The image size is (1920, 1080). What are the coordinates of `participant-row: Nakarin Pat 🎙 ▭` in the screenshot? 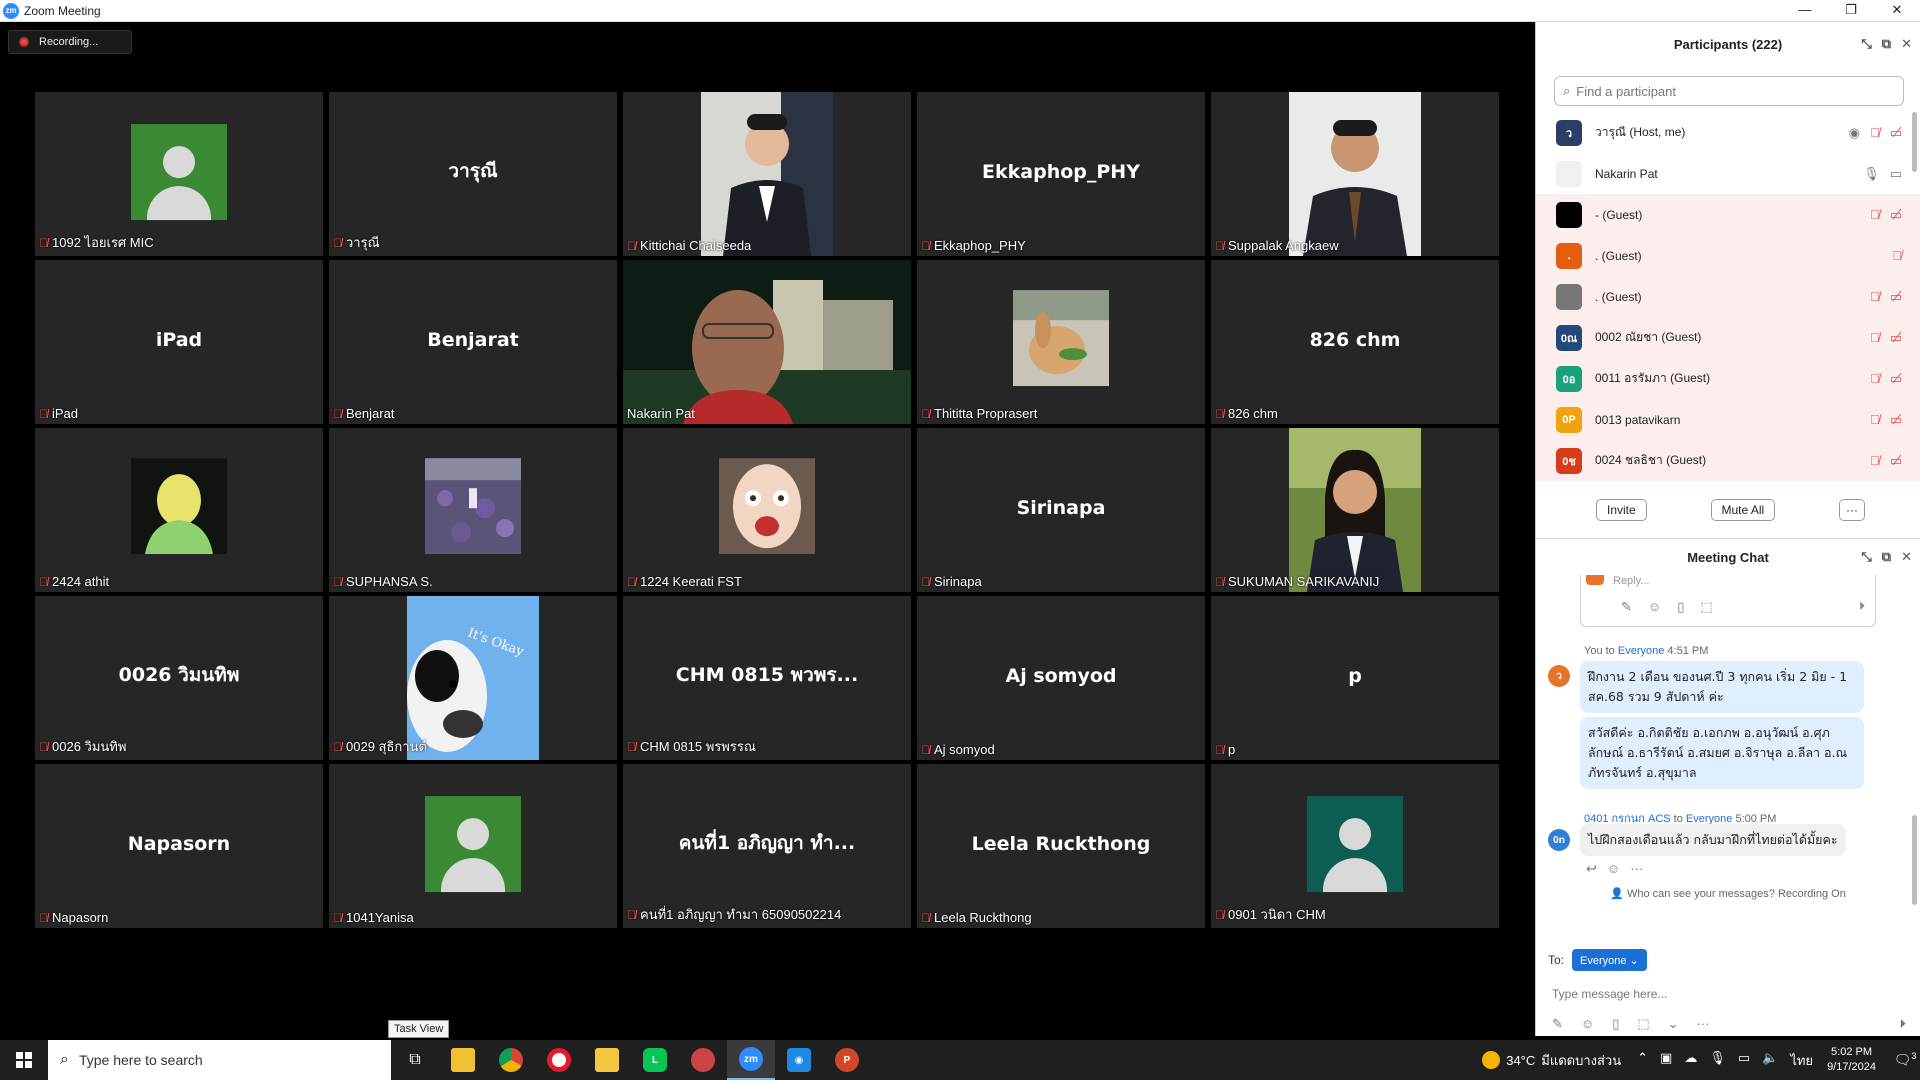 It's located at (1728, 173).